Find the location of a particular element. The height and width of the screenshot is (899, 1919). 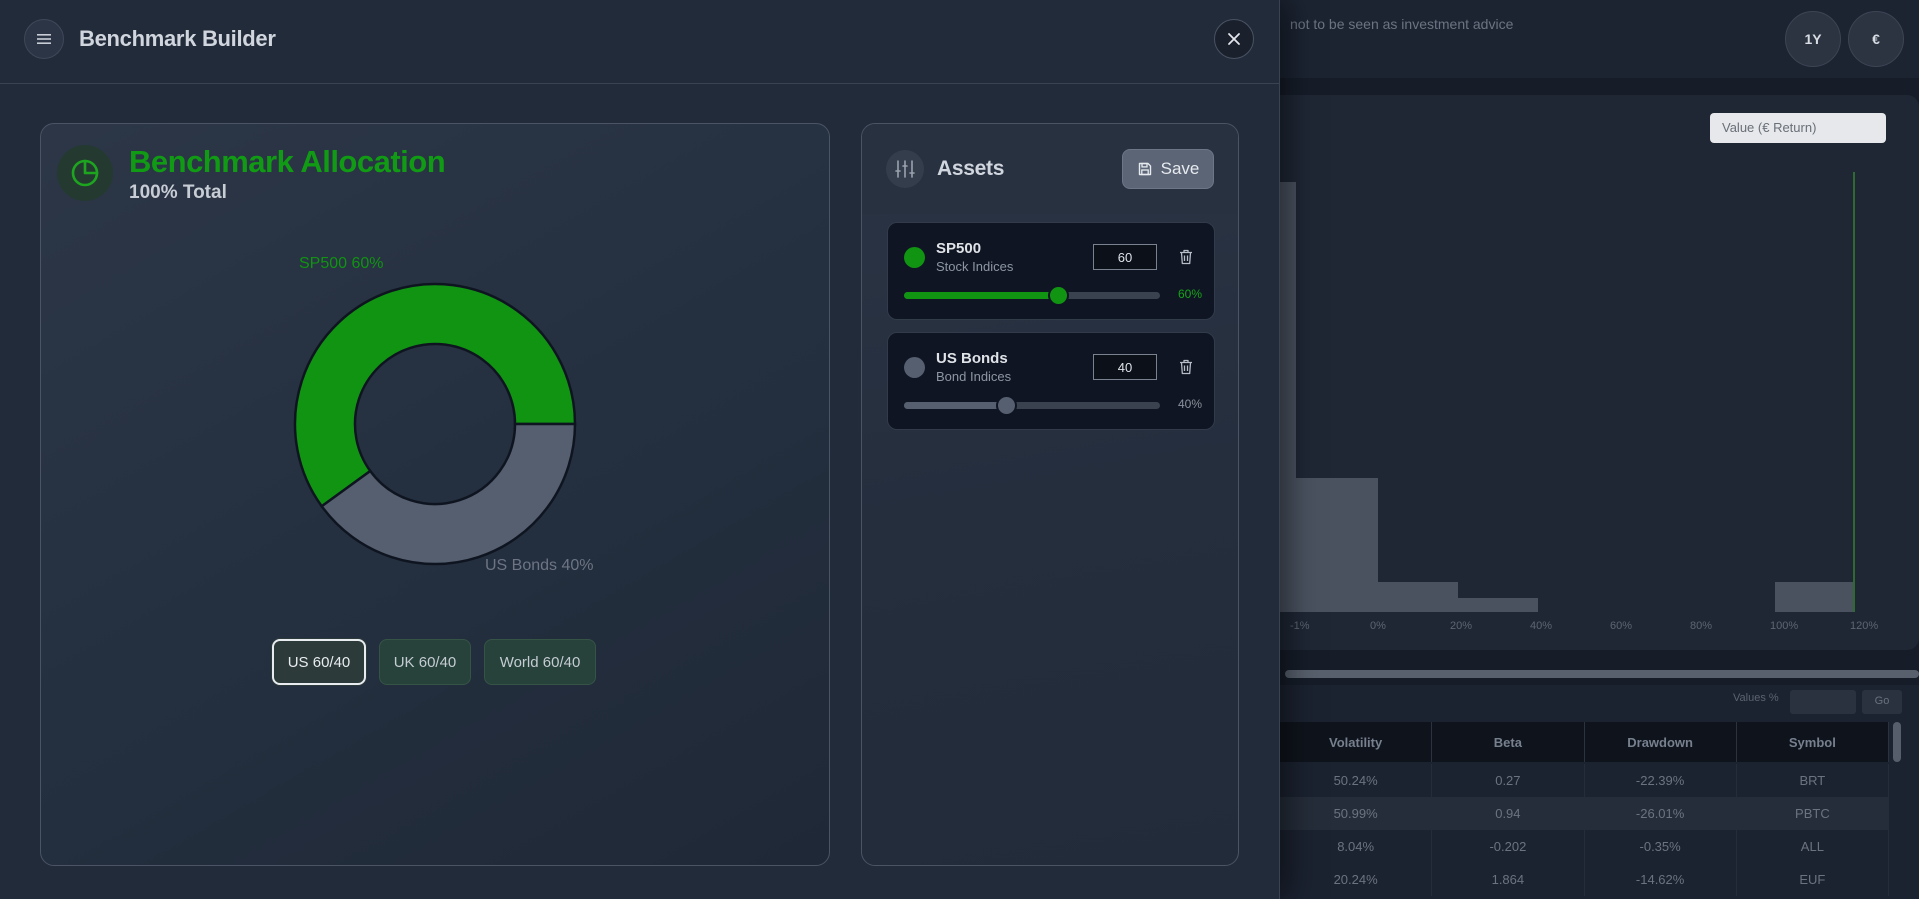

table-cell: -22.39% is located at coordinates (1661, 780).